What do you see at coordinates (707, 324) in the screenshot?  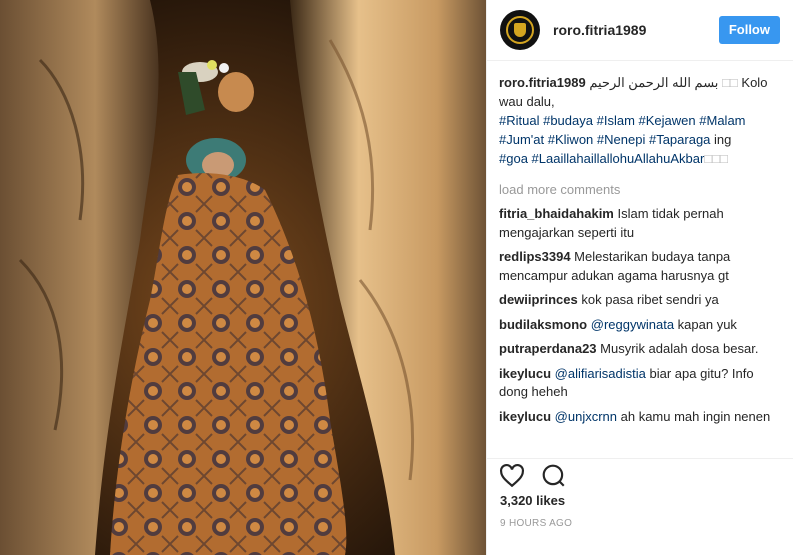 I see `comment-text: kapan yuk` at bounding box center [707, 324].